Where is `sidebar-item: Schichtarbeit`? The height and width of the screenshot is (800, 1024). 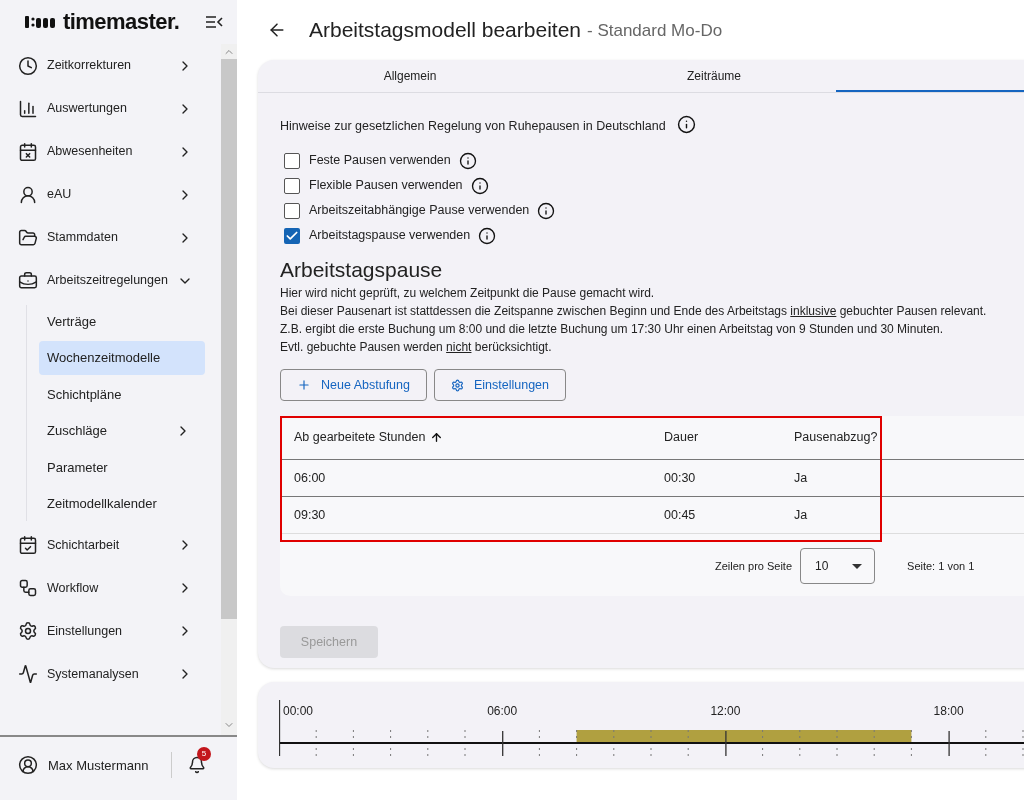 sidebar-item: Schichtarbeit is located at coordinates (110, 545).